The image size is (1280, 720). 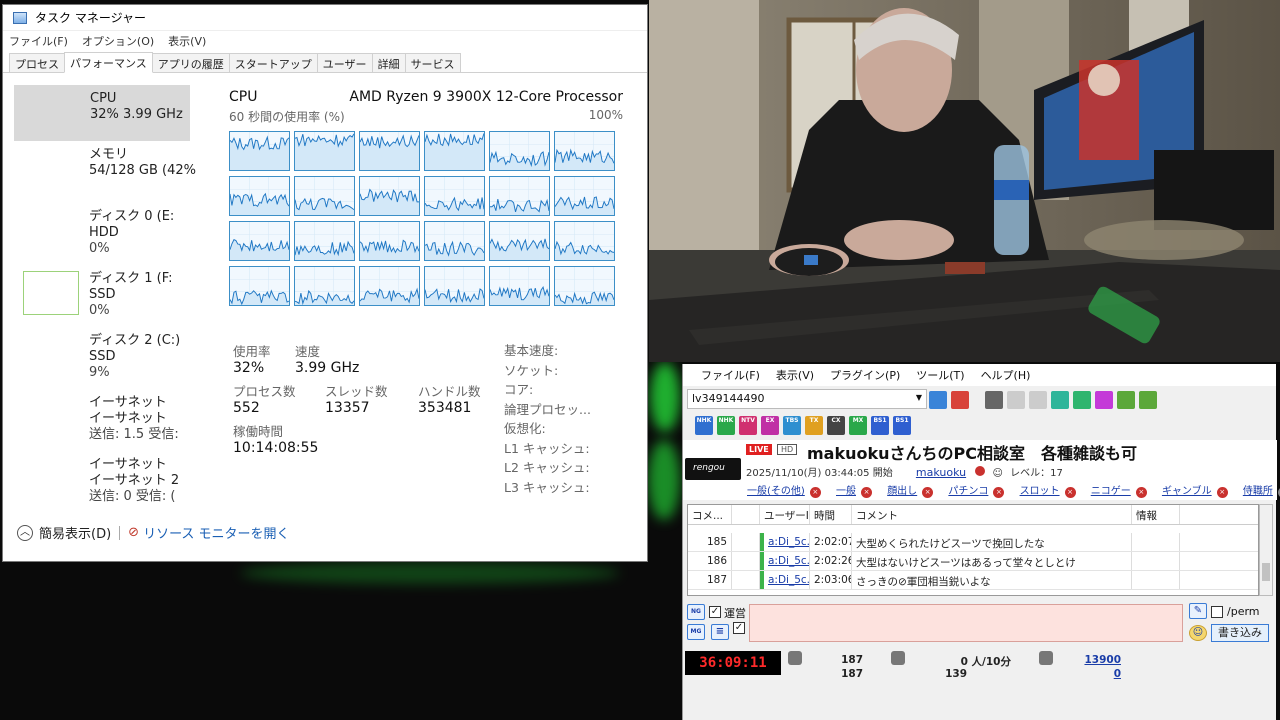 What do you see at coordinates (120, 532) in the screenshot?
I see `divider` at bounding box center [120, 532].